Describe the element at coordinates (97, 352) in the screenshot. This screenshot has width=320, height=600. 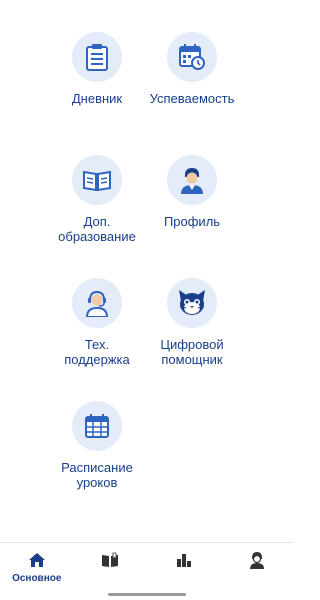
I see `menu-support-label: Тех. поддержка` at that location.